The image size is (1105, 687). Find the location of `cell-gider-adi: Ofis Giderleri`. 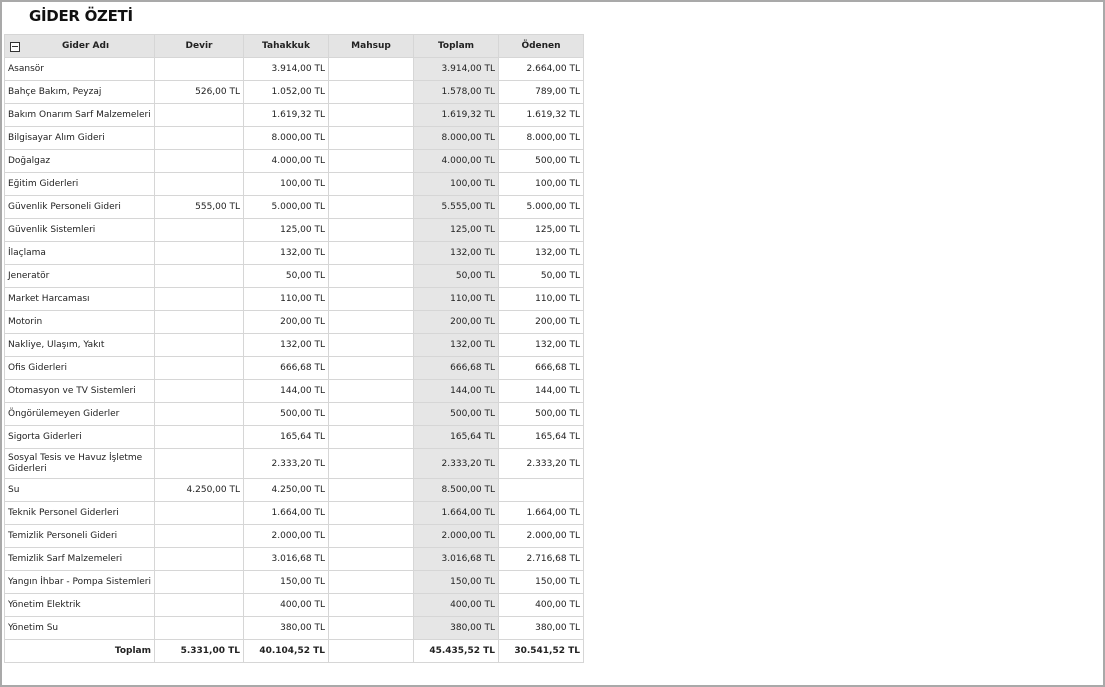

cell-gider-adi: Ofis Giderleri is located at coordinates (79, 368).